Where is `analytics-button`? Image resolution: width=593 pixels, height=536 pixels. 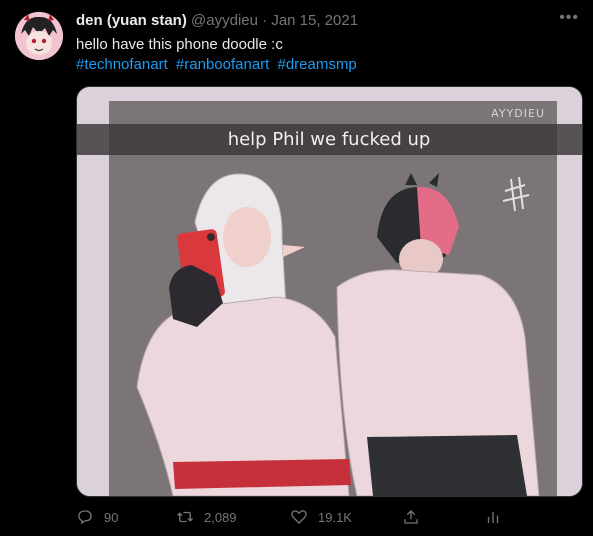
analytics-button is located at coordinates (498, 517).